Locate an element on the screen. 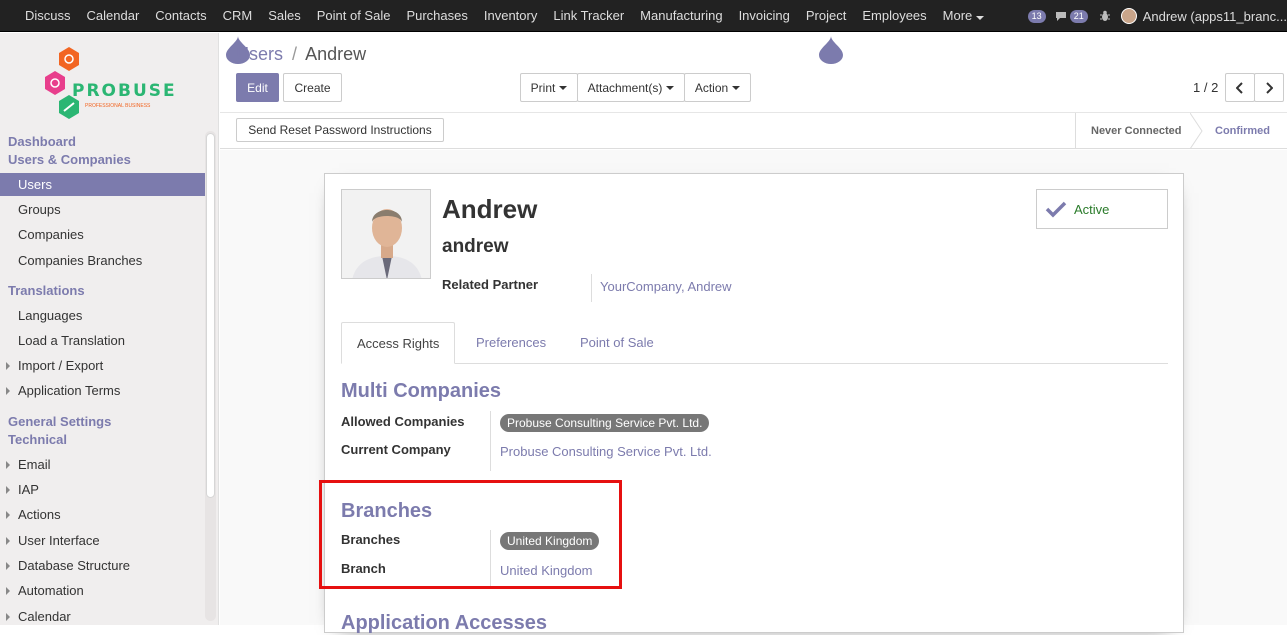  menu-crm: CRM is located at coordinates (238, 16).